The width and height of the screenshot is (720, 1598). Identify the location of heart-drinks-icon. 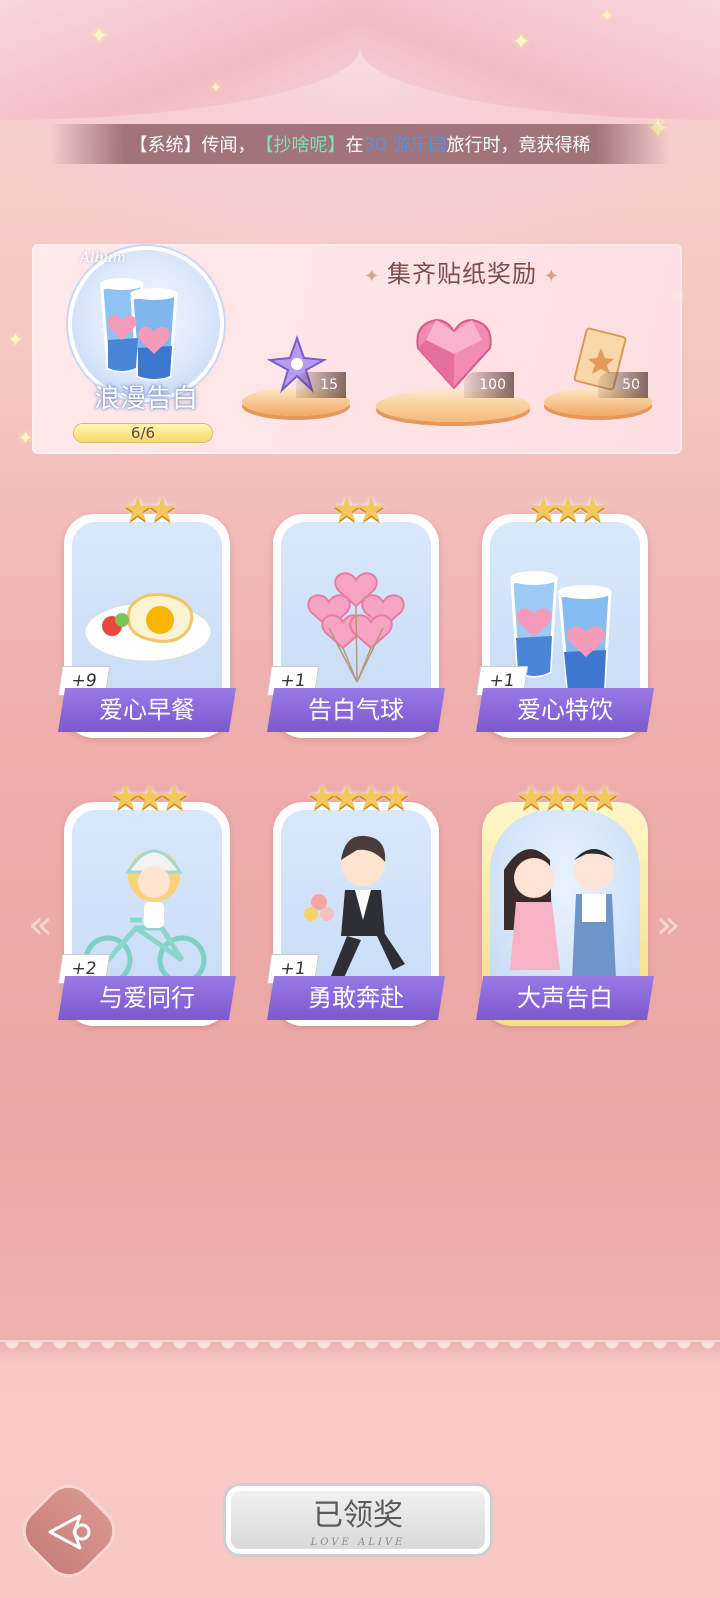
(139, 329).